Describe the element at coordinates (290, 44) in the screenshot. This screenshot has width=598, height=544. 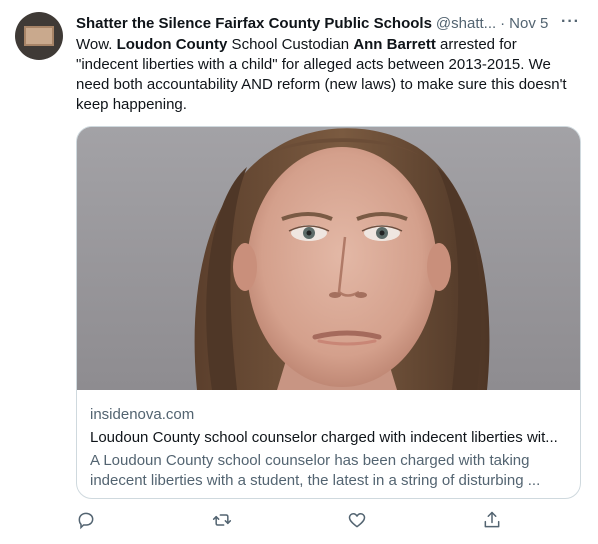
I see `tweet-text-part: School Custodian` at that location.